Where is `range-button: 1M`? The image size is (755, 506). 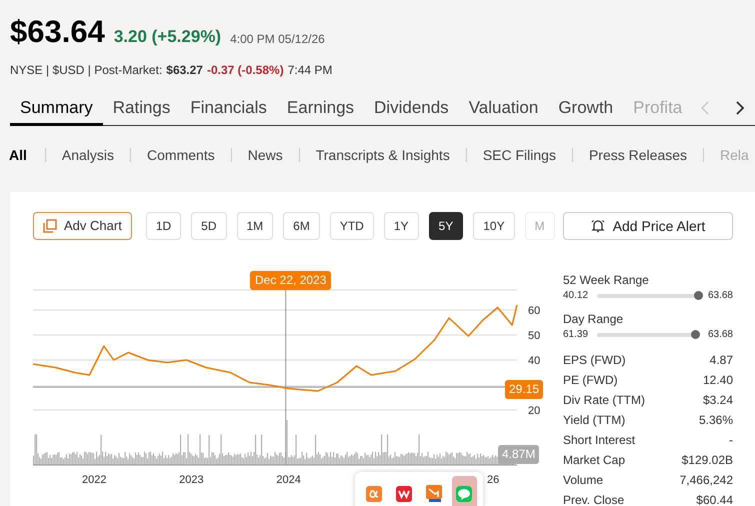 range-button: 1M is located at coordinates (255, 226).